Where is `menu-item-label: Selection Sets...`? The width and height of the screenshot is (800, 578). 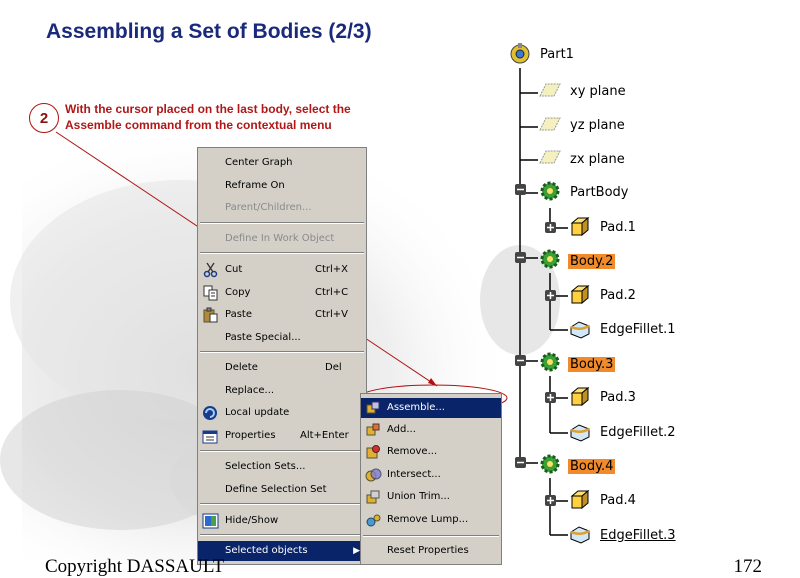 menu-item-label: Selection Sets... is located at coordinates (265, 466).